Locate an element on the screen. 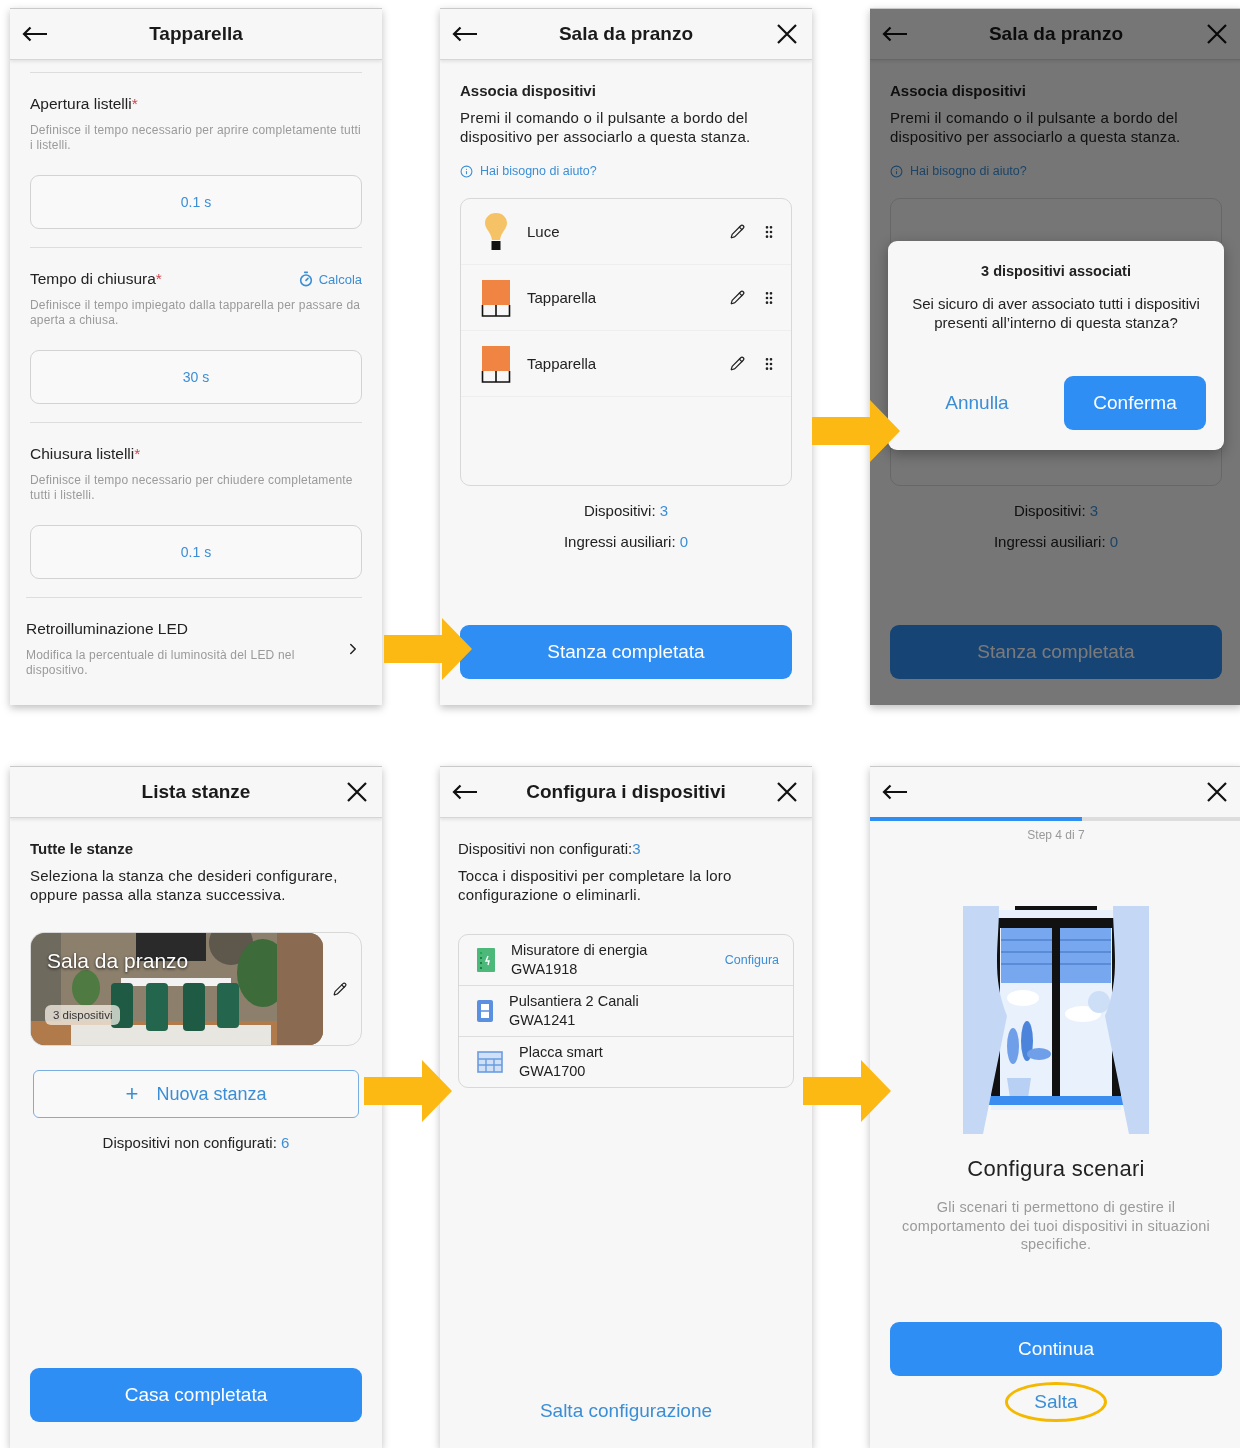 Image resolution: width=1240 pixels, height=1448 pixels. count-text: Dispositivi non configurati: 6 is located at coordinates (196, 1142).